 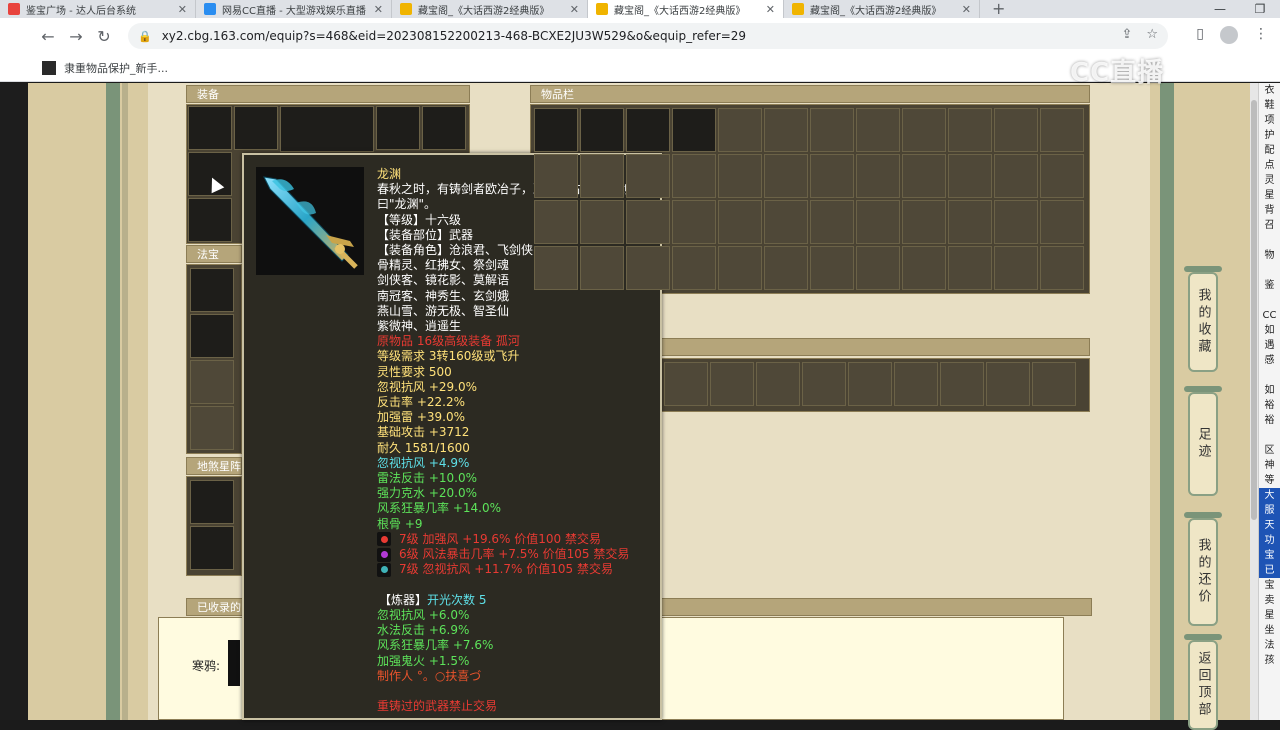 What do you see at coordinates (1261, 35) in the screenshot?
I see `menu-icon: ⋮` at bounding box center [1261, 35].